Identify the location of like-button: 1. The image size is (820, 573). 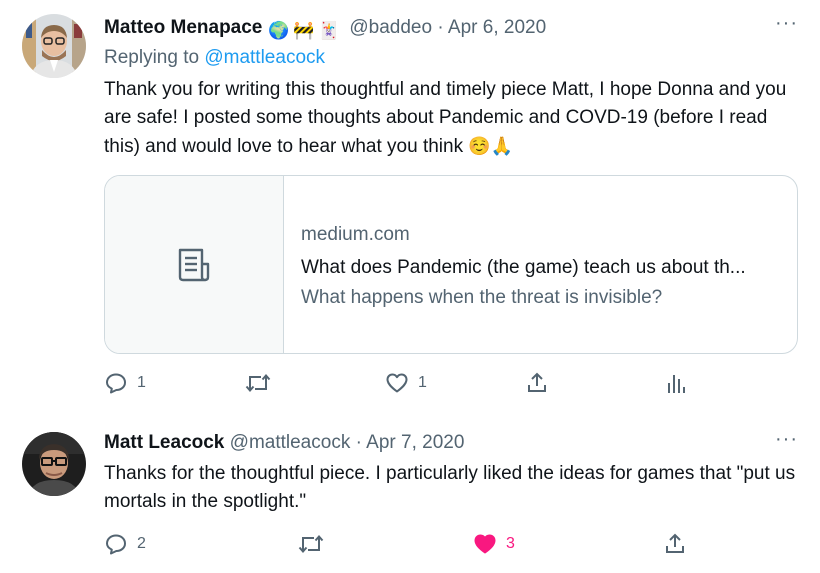
(406, 383).